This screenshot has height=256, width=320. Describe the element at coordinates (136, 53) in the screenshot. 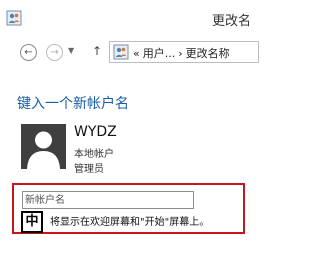

I see `breadcrumb-overflow: «` at that location.